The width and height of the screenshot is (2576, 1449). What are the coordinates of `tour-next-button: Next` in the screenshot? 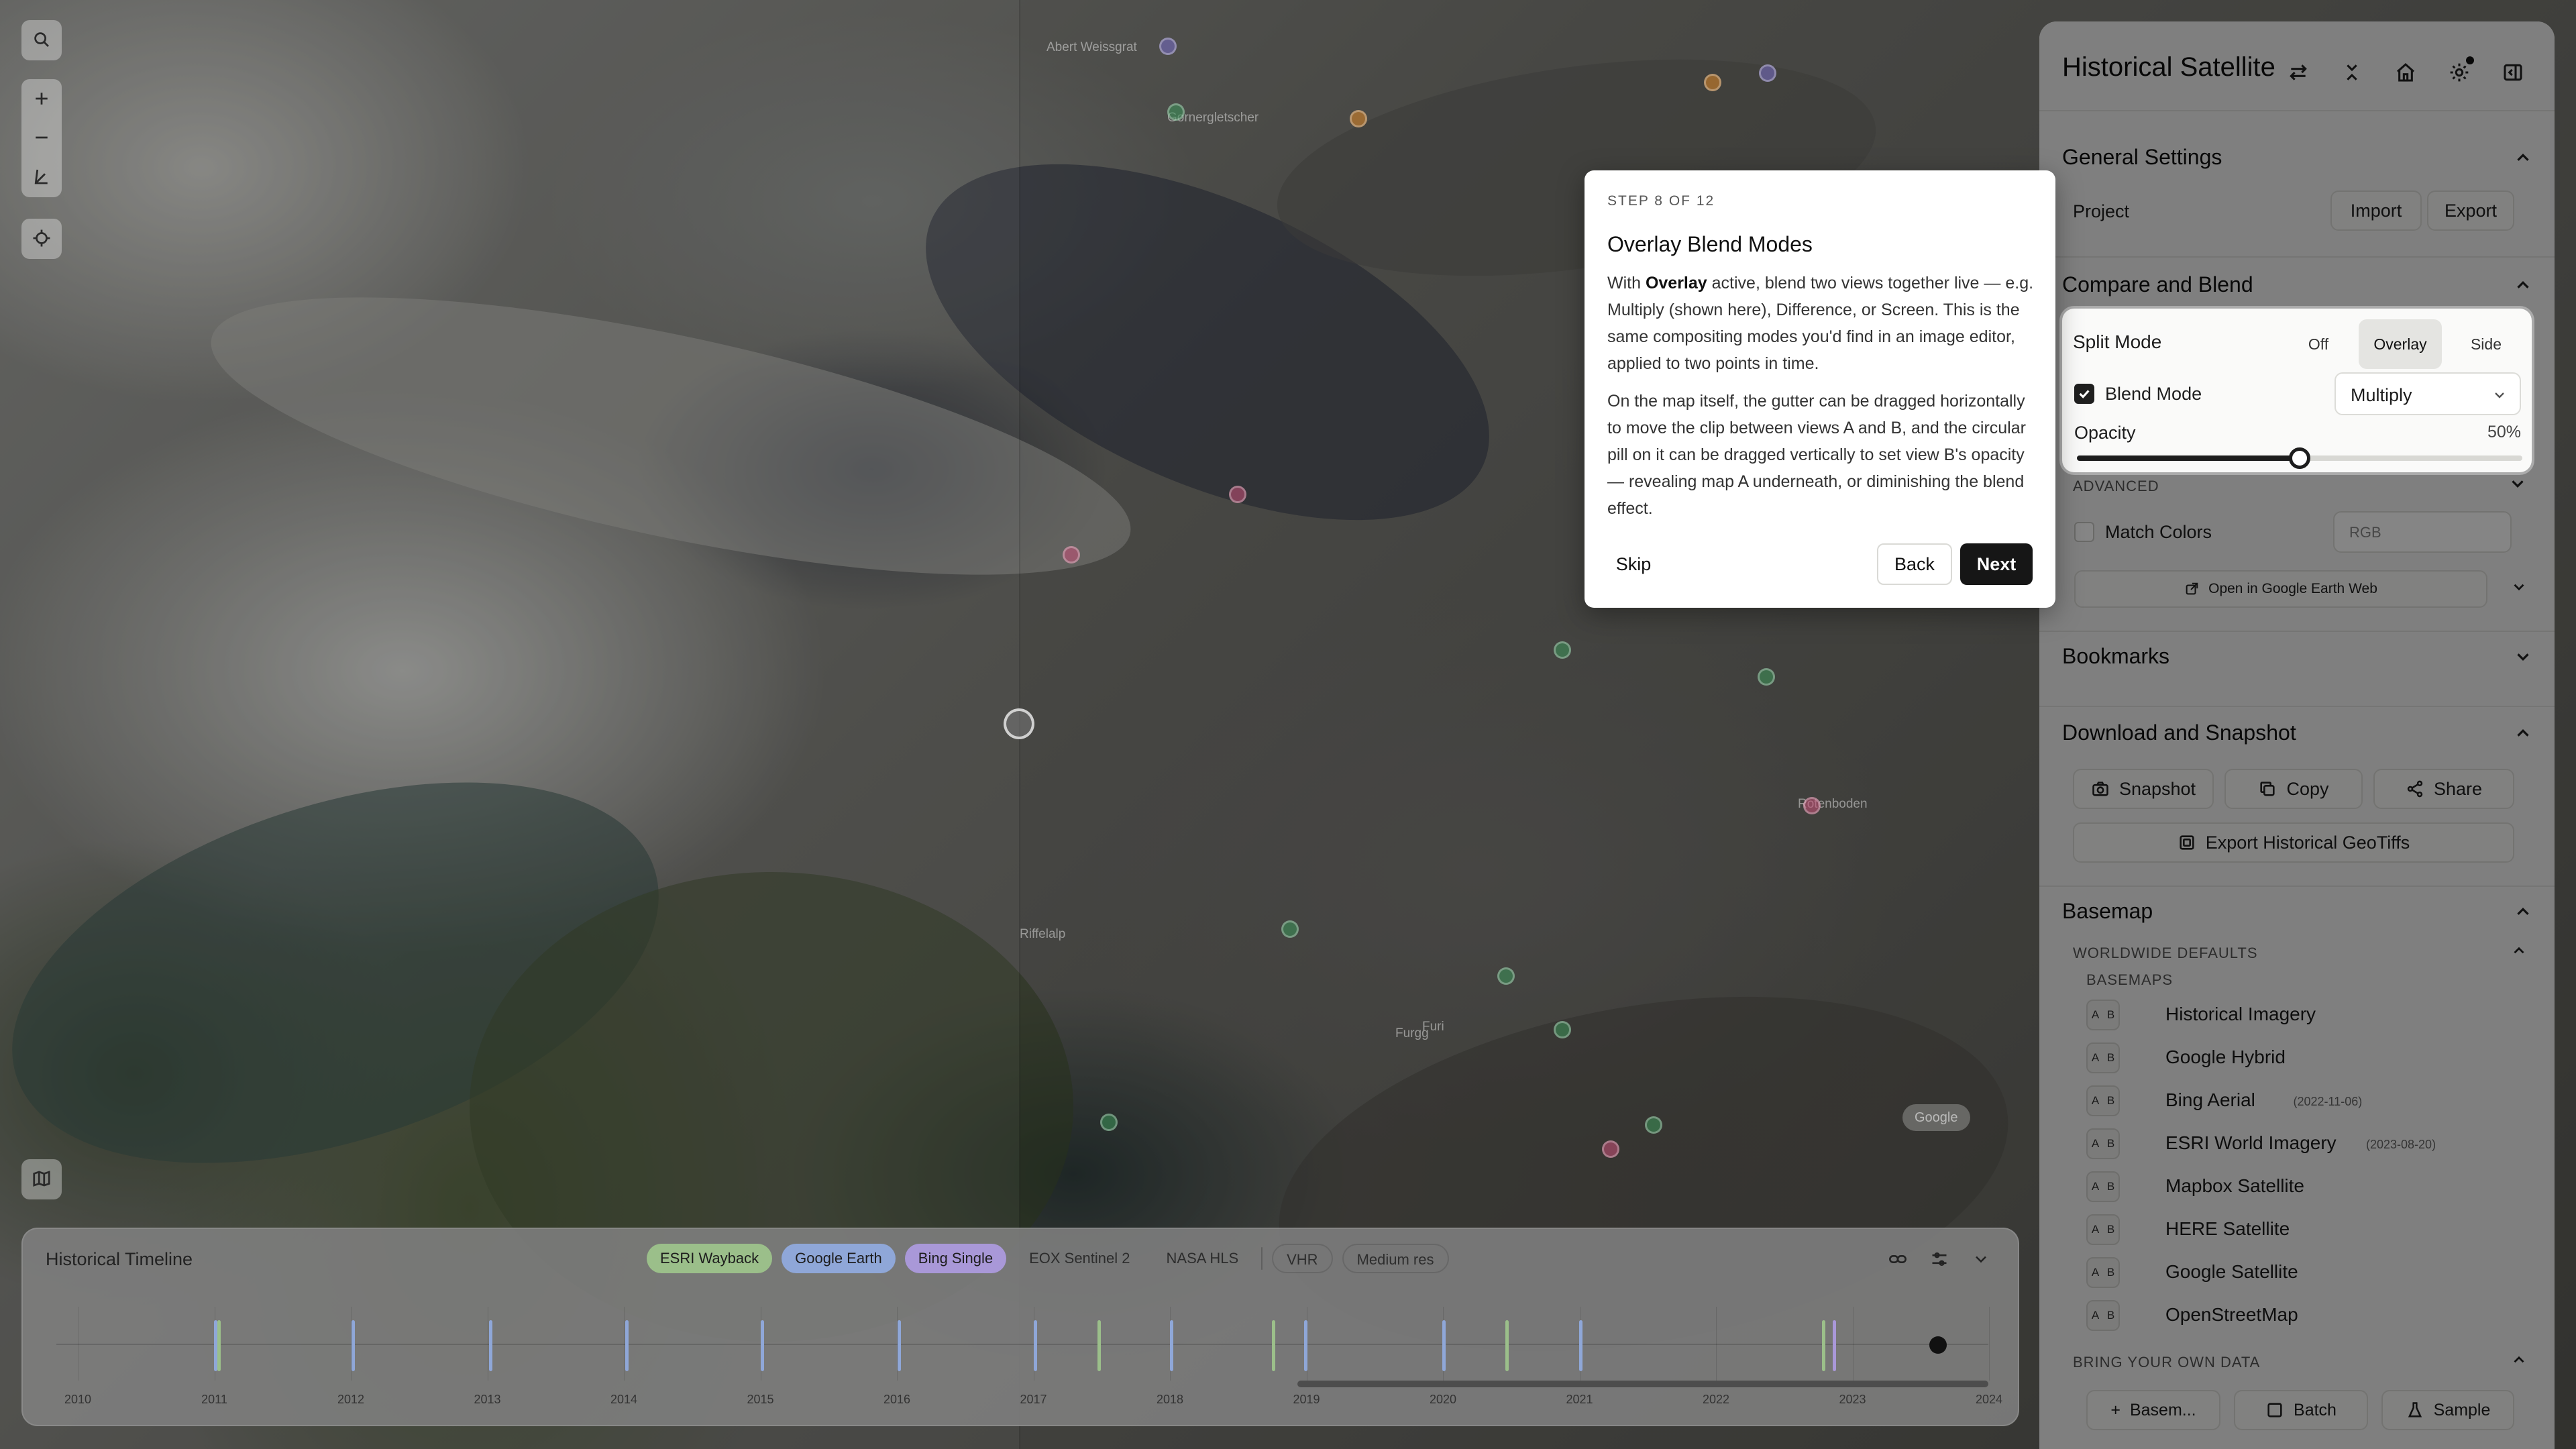 It's located at (1996, 564).